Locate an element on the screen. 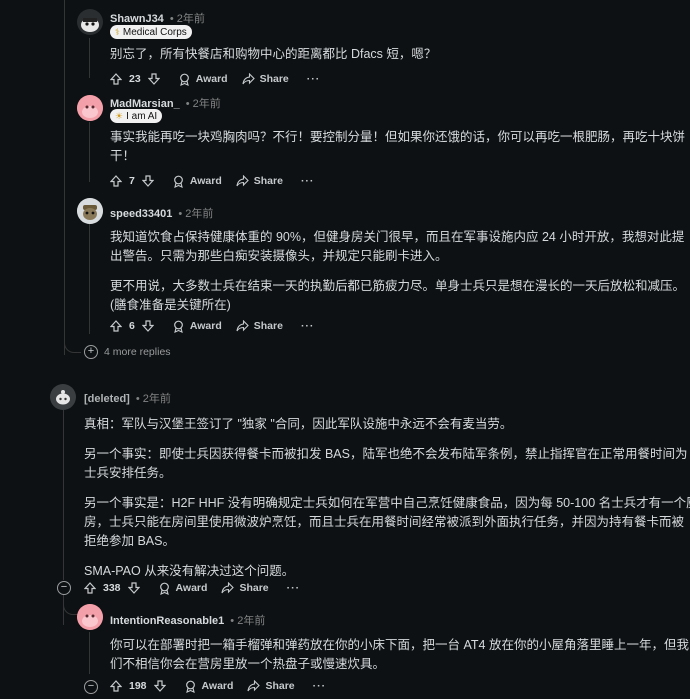  vote-group: 198 is located at coordinates (138, 686).